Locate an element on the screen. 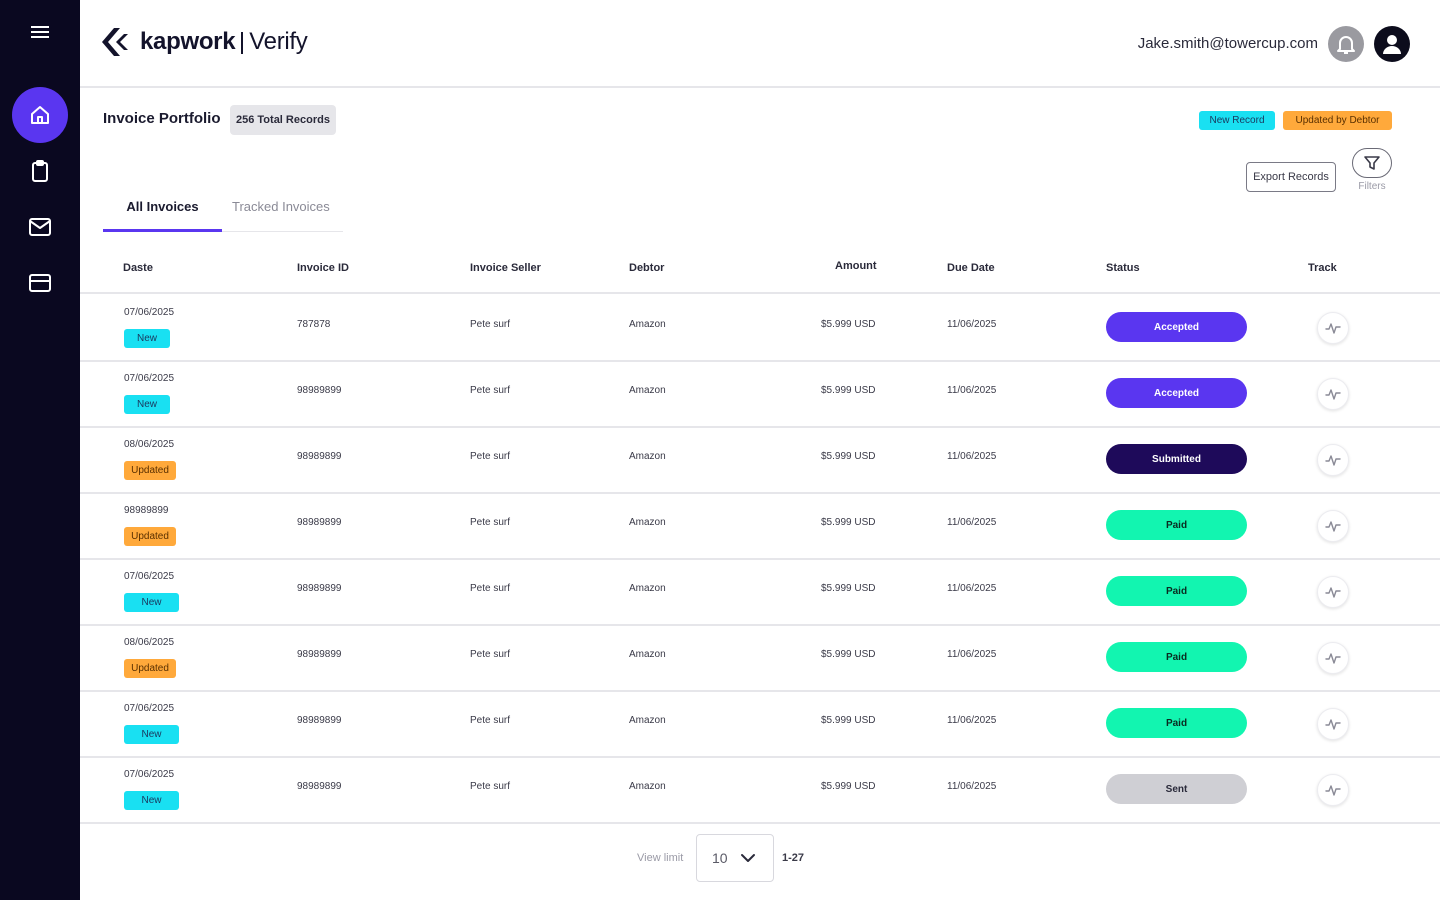  view-limit-select: 10 is located at coordinates (735, 858).